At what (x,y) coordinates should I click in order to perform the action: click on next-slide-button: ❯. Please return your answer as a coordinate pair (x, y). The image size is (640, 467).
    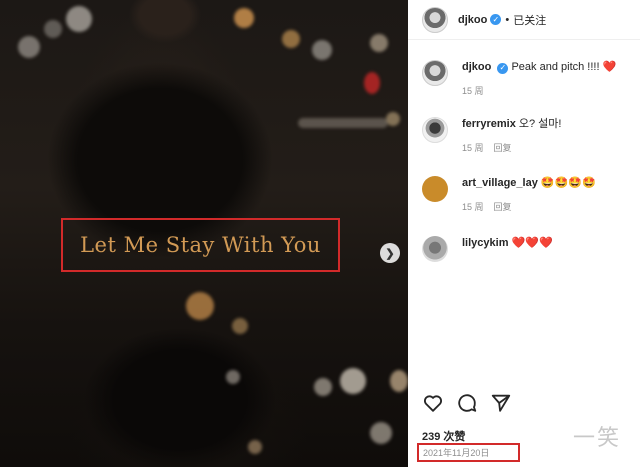
    Looking at the image, I should click on (390, 253).